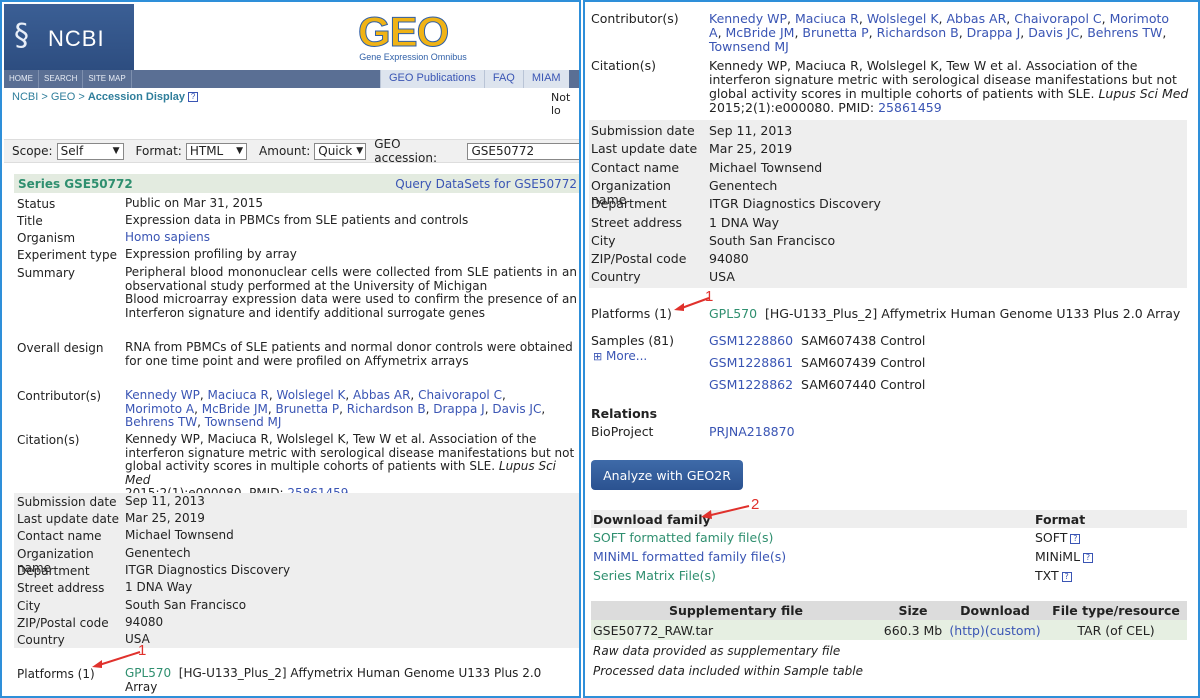 The height and width of the screenshot is (698, 1200). I want to click on query-datasets-link: Query DataSets for GSE50772, so click(486, 184).